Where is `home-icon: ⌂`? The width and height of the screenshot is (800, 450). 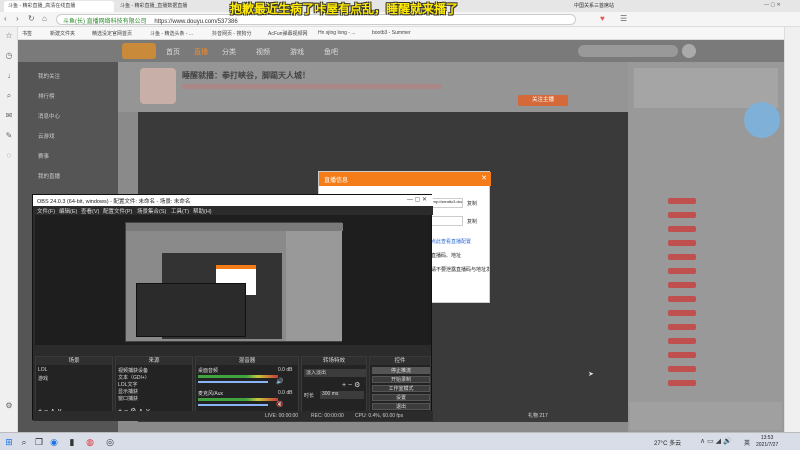
home-icon: ⌂ is located at coordinates (44, 18).